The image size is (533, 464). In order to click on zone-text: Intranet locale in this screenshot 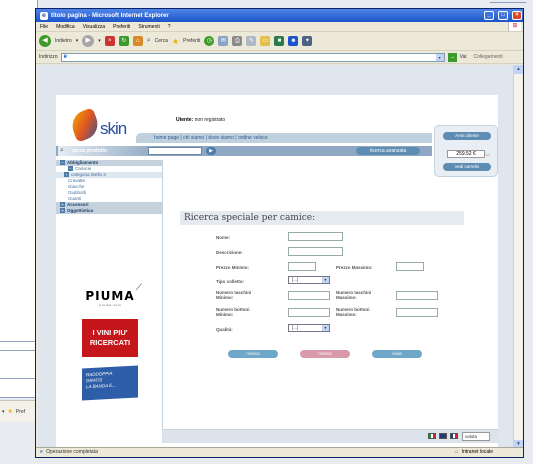, I will do `click(477, 452)`.